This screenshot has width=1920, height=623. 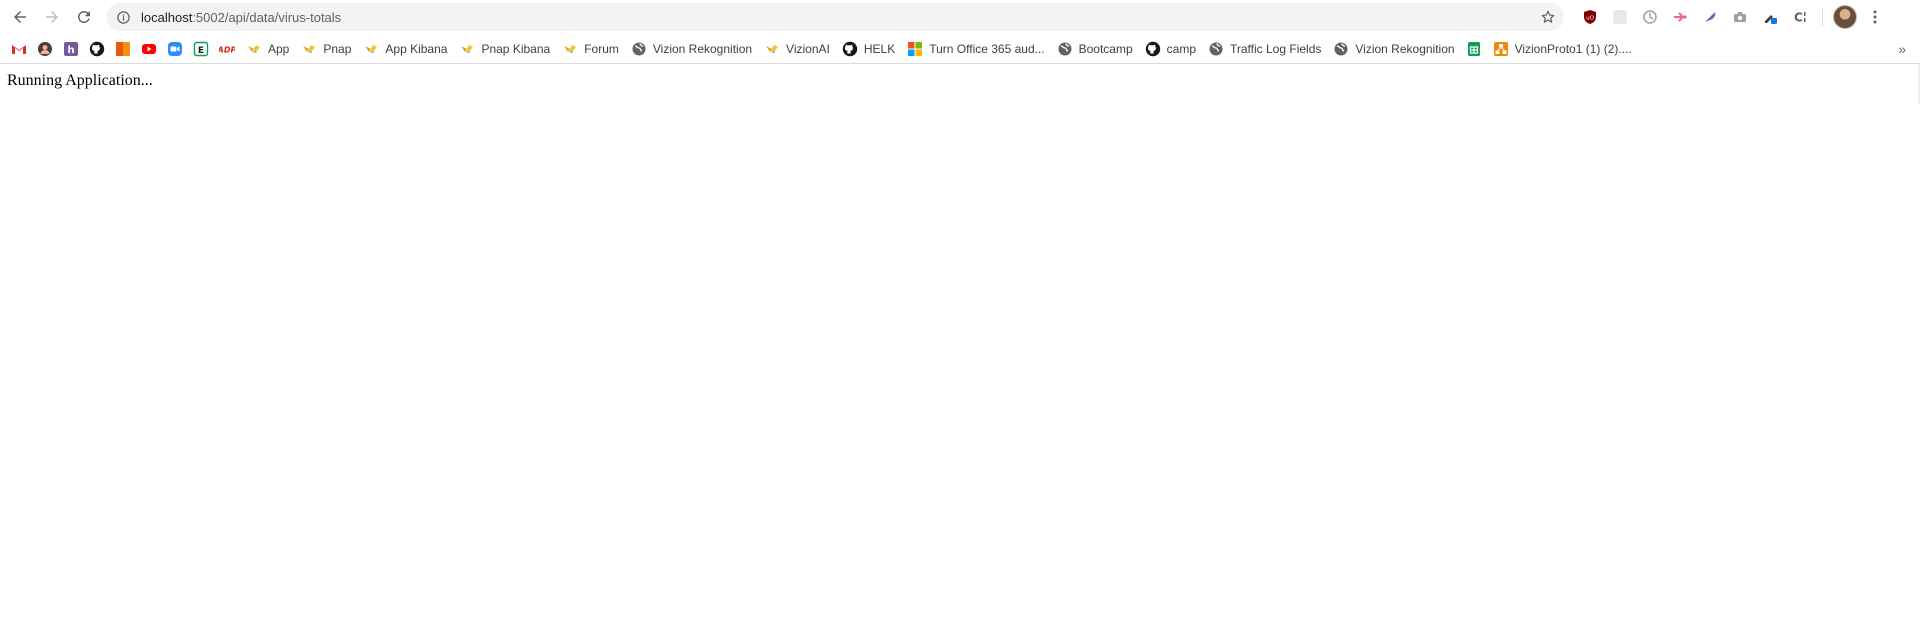 I want to click on bookmark-evernote: E, so click(x=201, y=49).